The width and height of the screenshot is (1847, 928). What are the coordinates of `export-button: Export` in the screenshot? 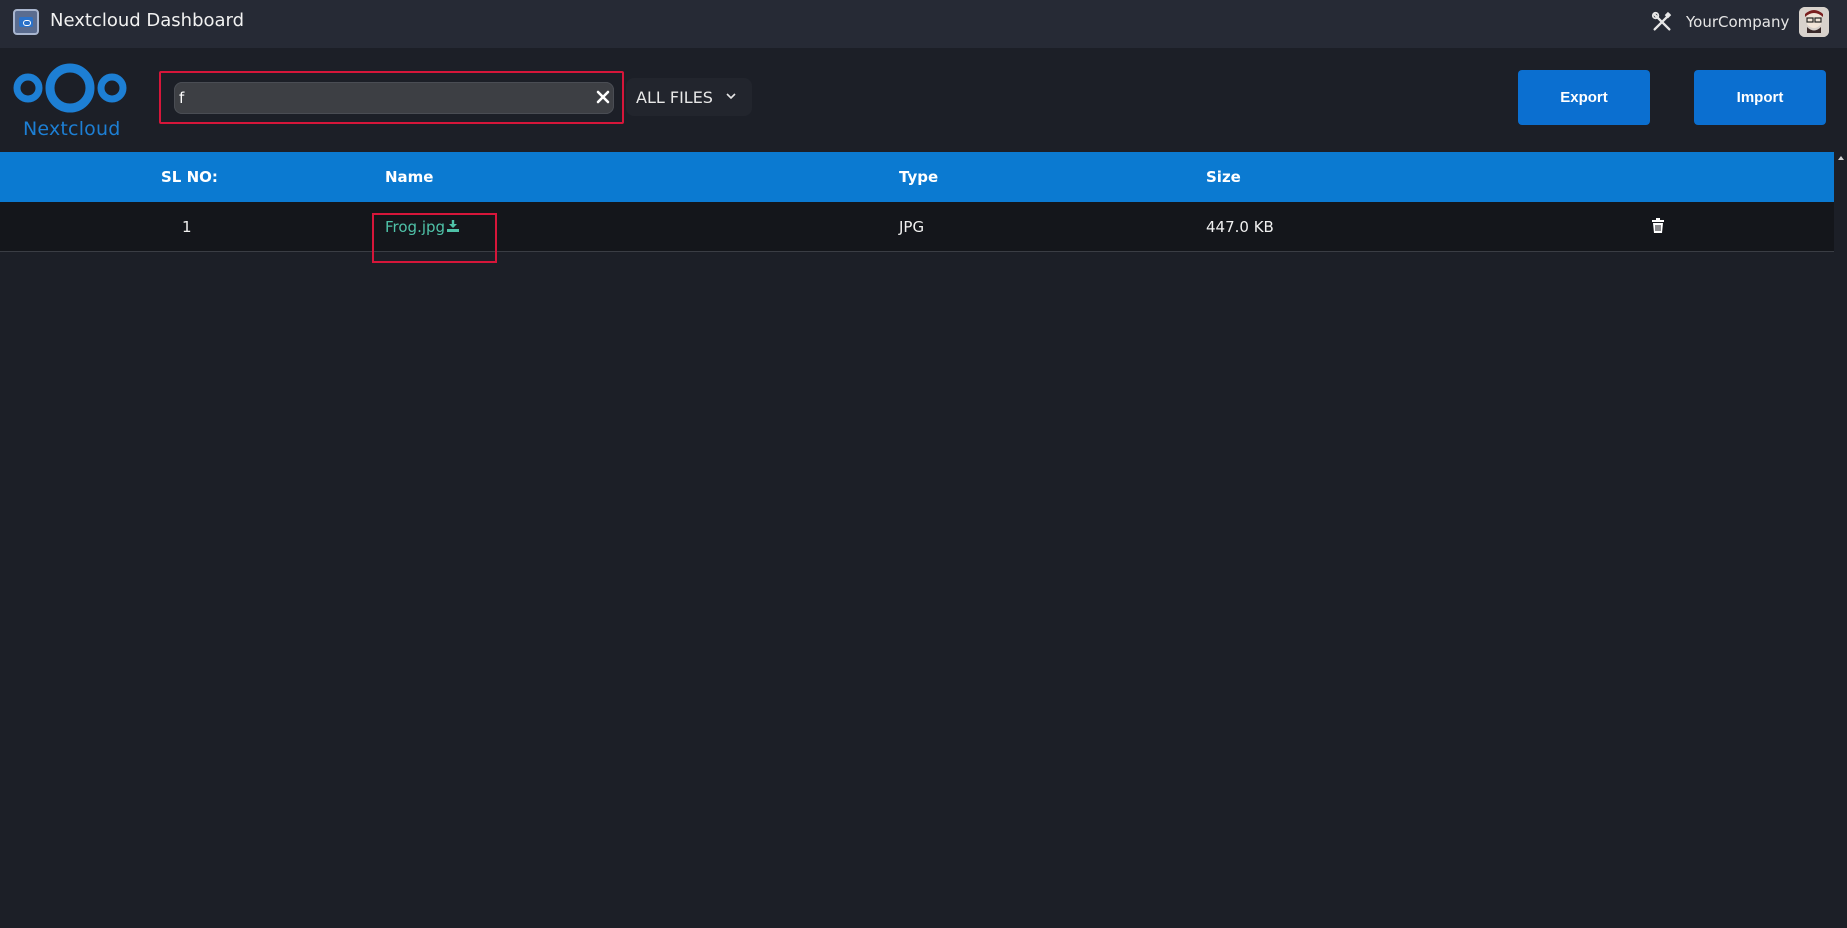 It's located at (1584, 97).